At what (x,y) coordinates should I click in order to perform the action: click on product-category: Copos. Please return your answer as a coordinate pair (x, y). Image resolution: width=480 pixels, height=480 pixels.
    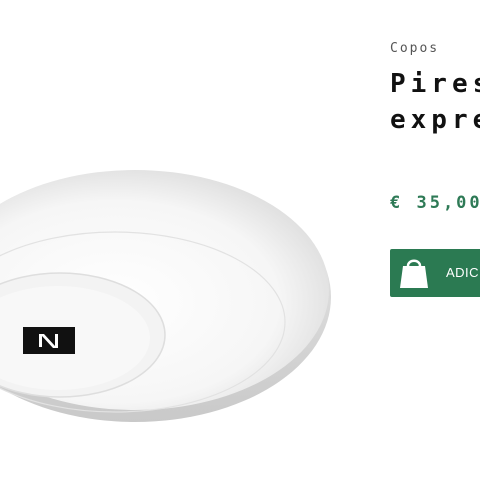
    Looking at the image, I should click on (414, 48).